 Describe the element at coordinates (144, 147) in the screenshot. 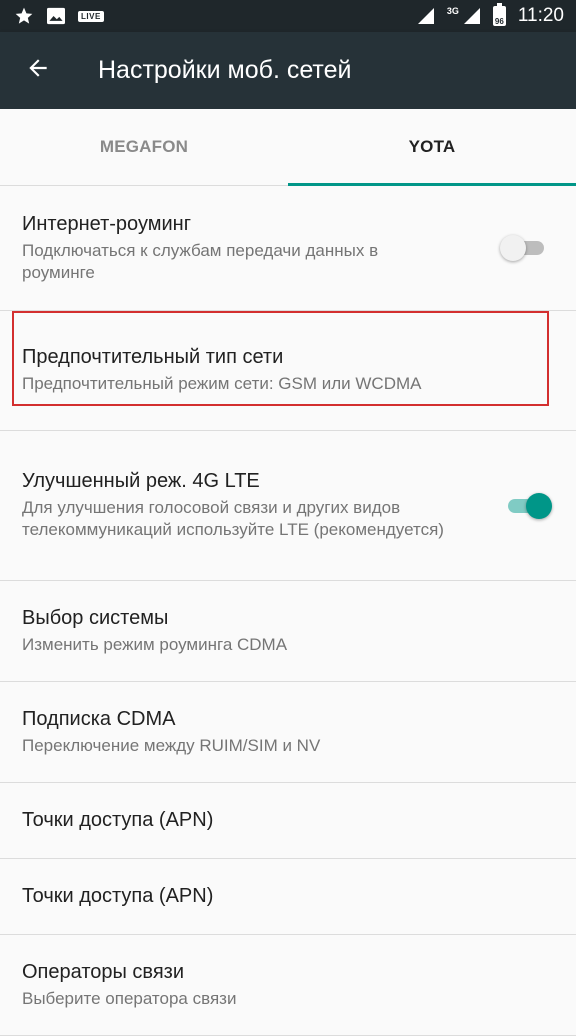

I see `tab-megafon: MEGAFON` at that location.